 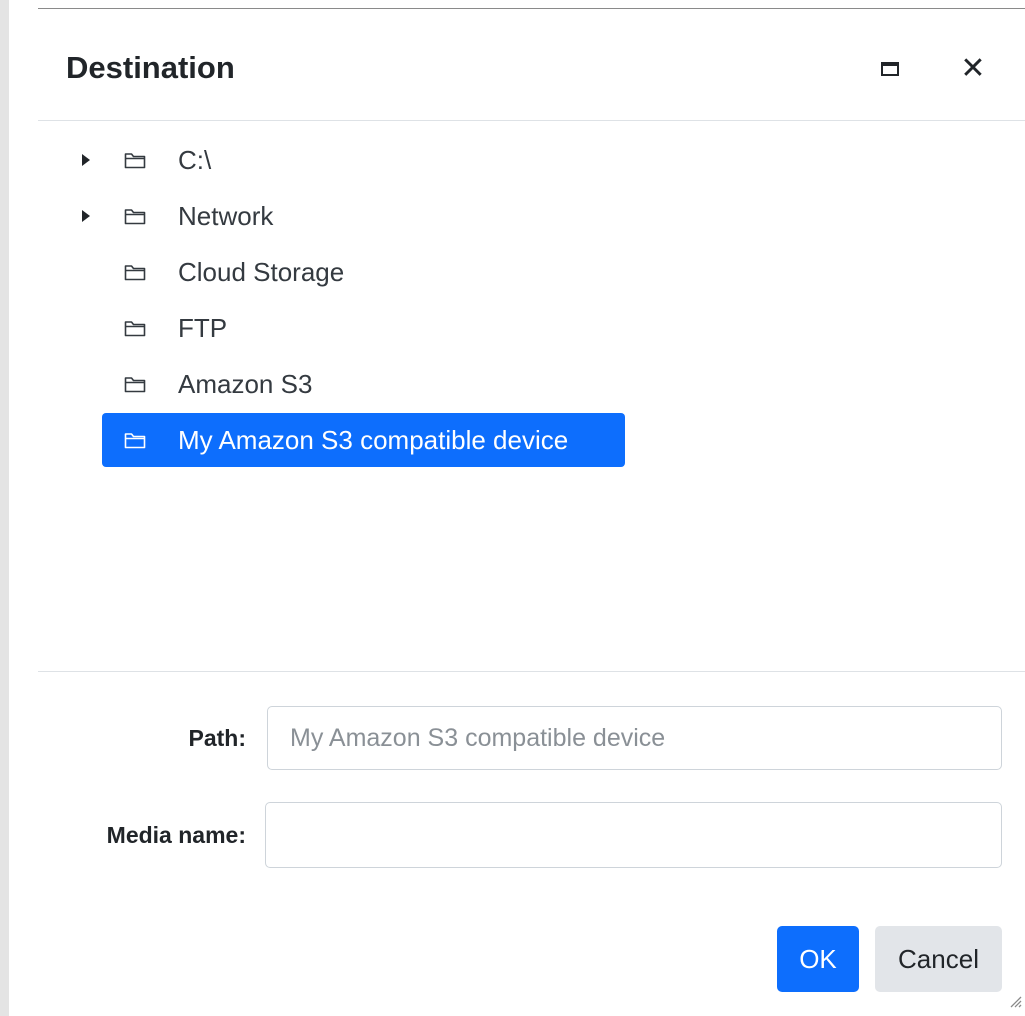 What do you see at coordinates (176, 835) in the screenshot?
I see `media-name-label: Media name:` at bounding box center [176, 835].